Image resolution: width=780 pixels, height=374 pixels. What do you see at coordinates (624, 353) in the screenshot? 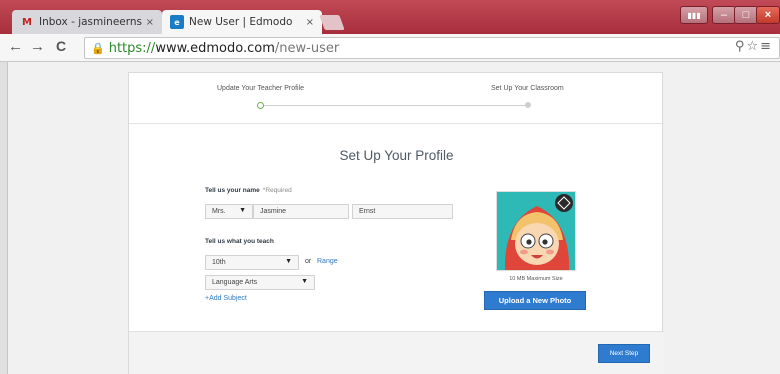
I see `next-step-button: Next Step` at bounding box center [624, 353].